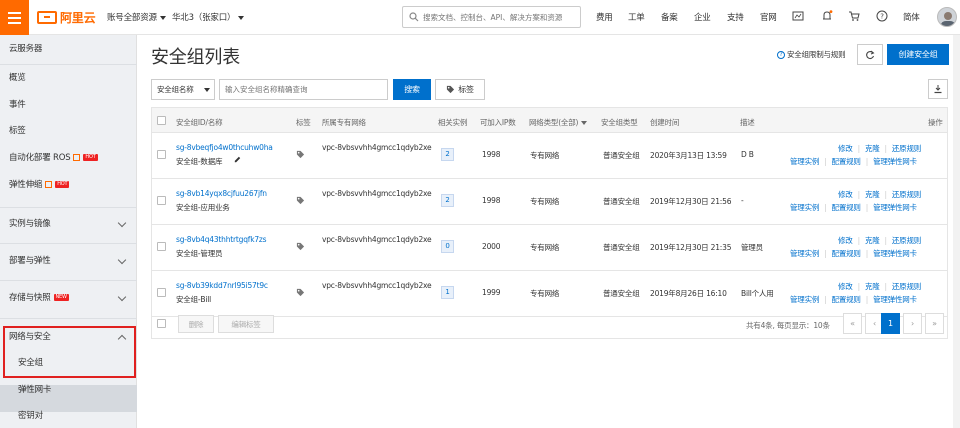 This screenshot has height=428, width=960. What do you see at coordinates (768, 17) in the screenshot?
I see `nav-website: 官网` at bounding box center [768, 17].